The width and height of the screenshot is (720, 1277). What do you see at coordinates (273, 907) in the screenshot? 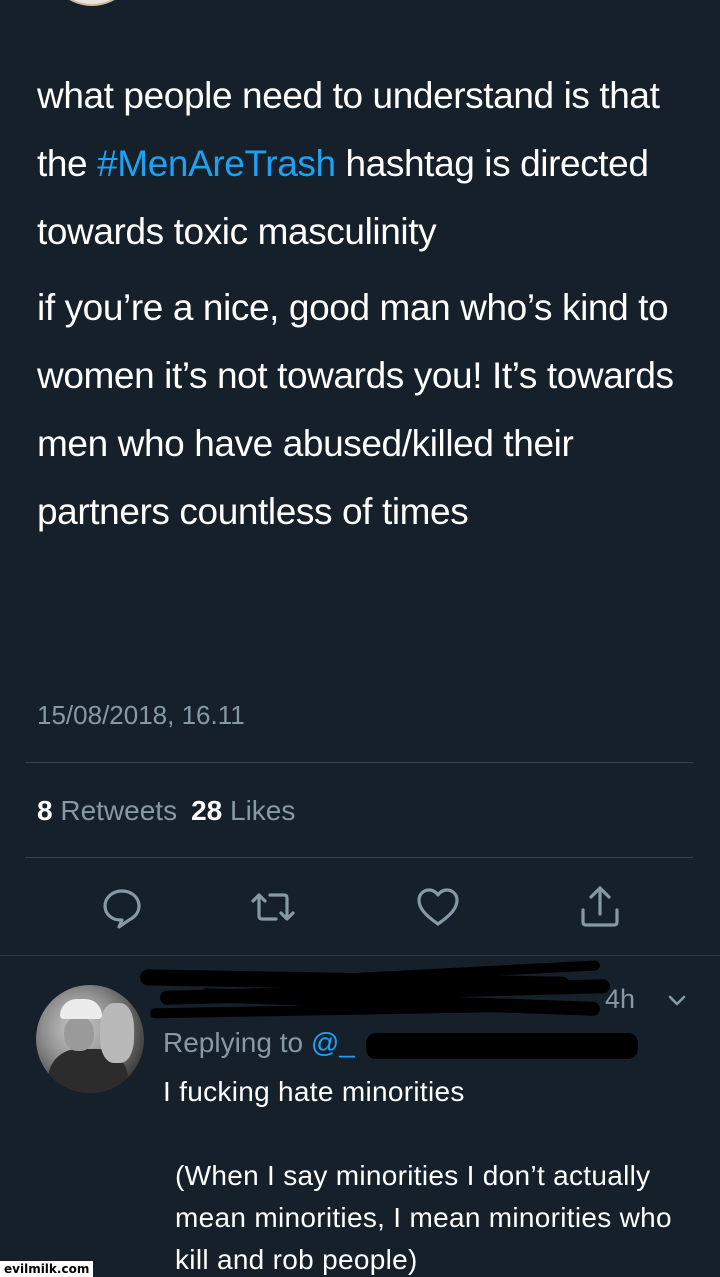
I see `retweet-icon` at bounding box center [273, 907].